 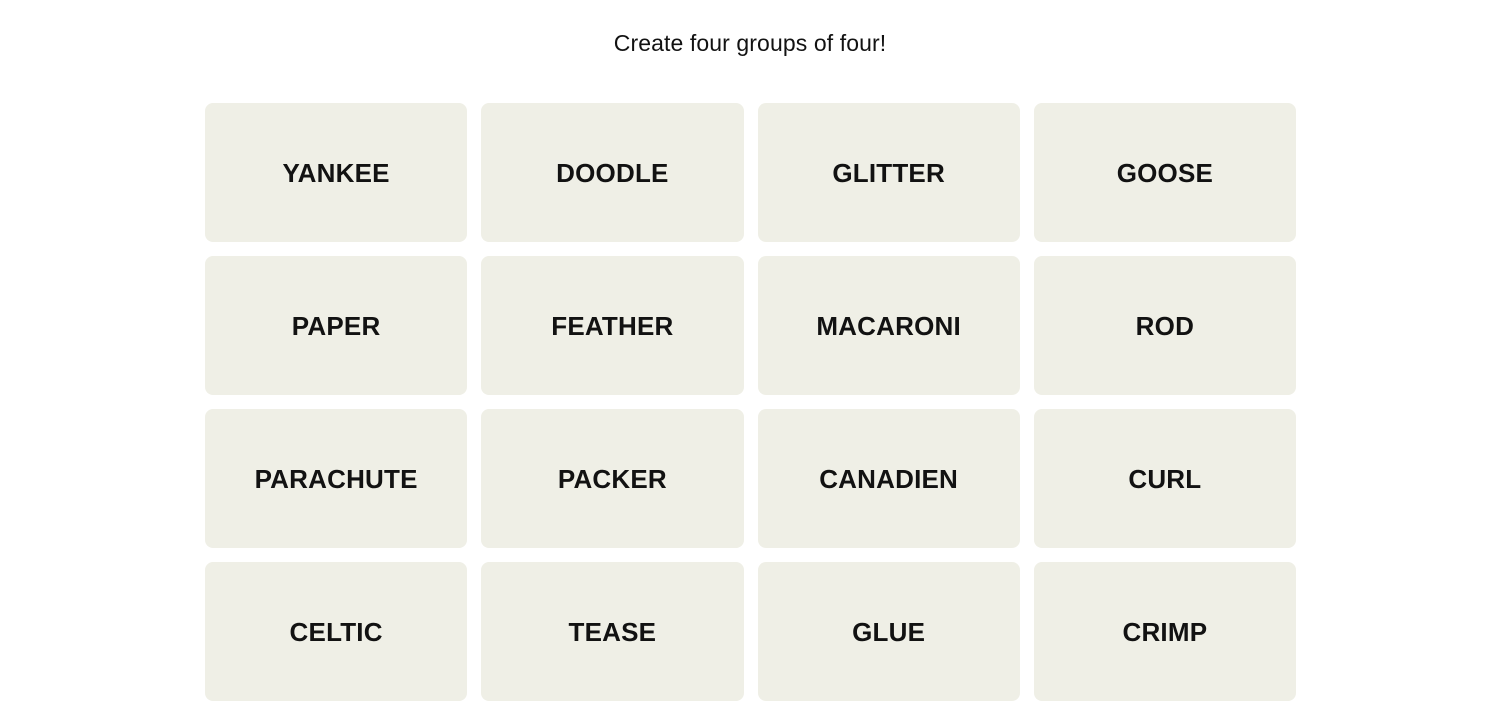 I want to click on word-tile-label: YANKEE, so click(x=336, y=172).